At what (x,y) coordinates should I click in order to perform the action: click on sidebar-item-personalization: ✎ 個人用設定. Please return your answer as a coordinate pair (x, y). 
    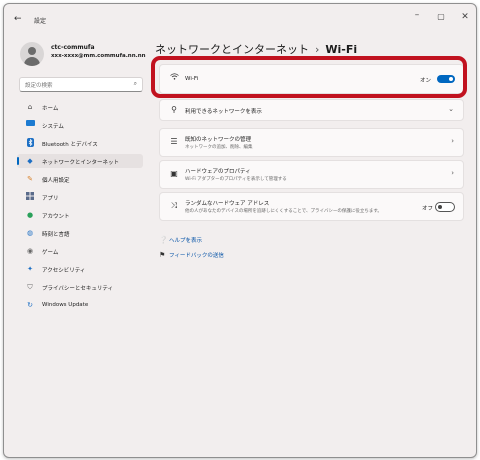
    Looking at the image, I should click on (80, 179).